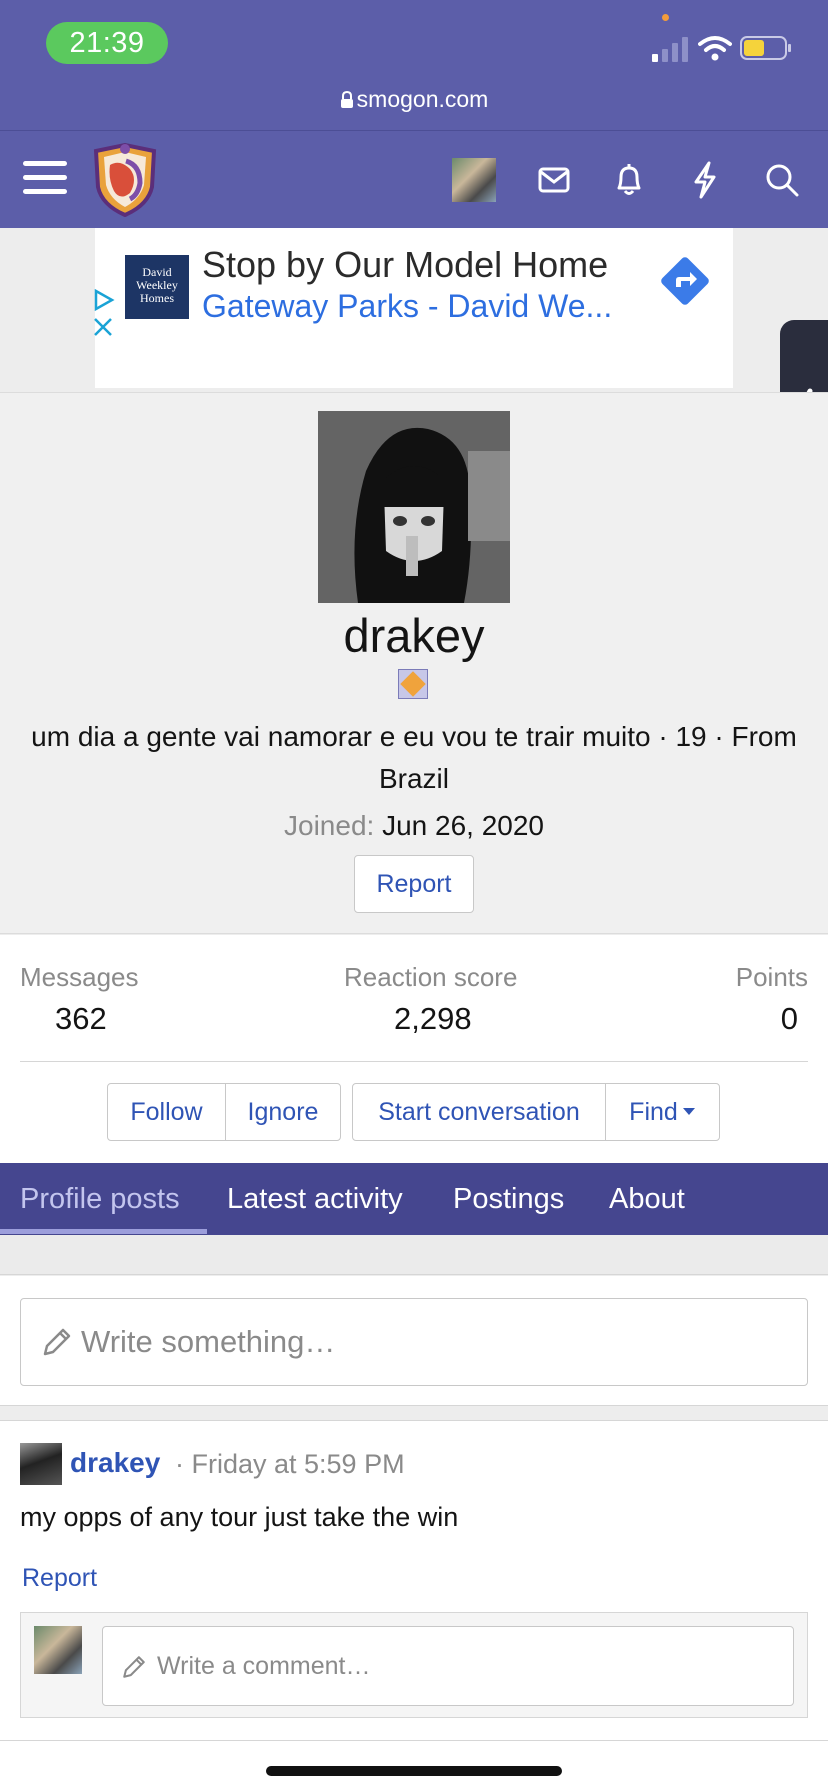 The image size is (828, 1792). Describe the element at coordinates (81, 1019) in the screenshot. I see `messages-value: 362` at that location.